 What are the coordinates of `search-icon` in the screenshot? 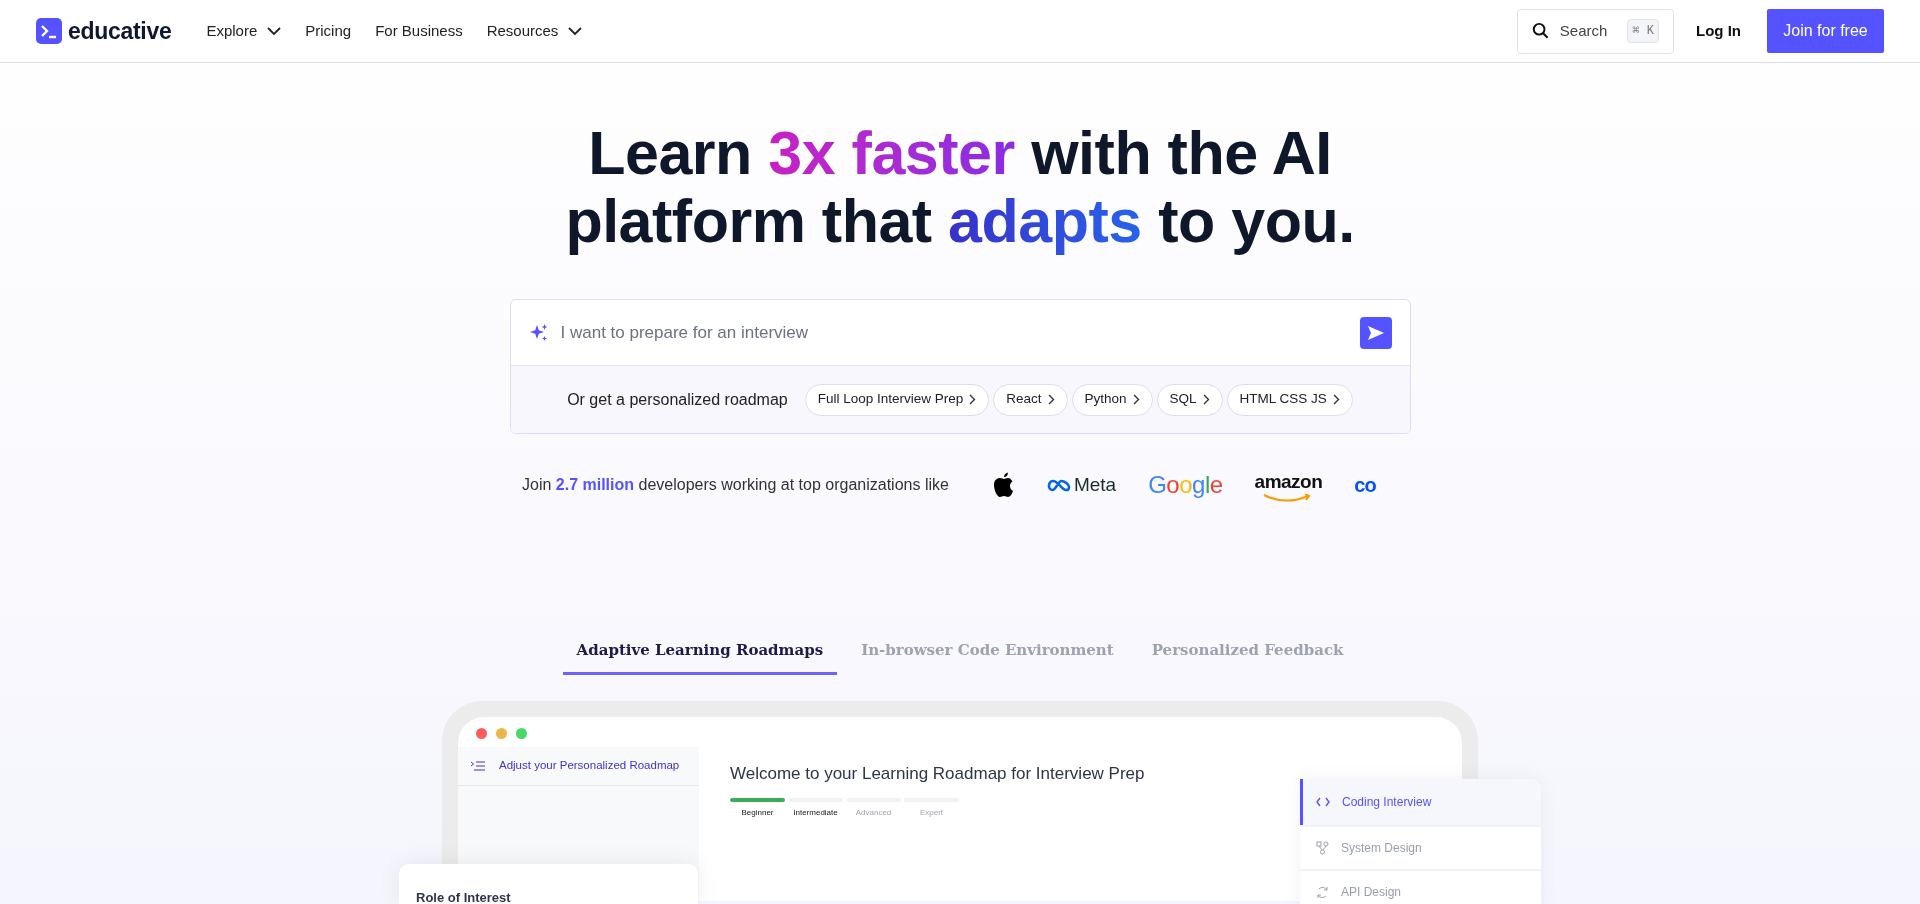 It's located at (1541, 31).